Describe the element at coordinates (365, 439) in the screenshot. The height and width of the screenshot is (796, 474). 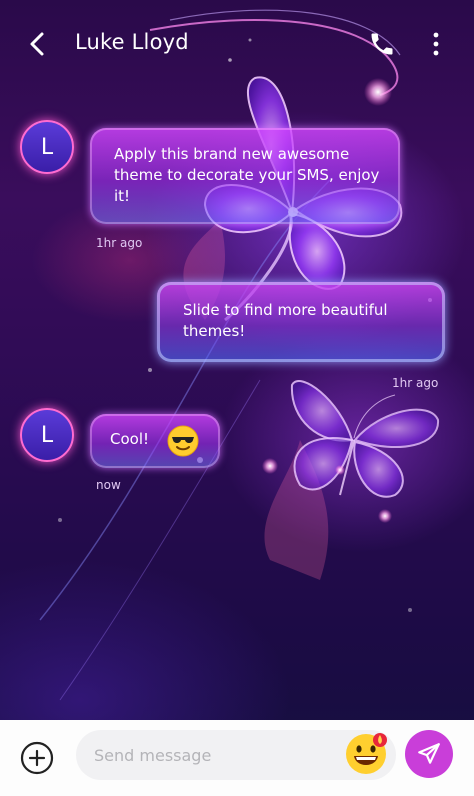
I see `small-butterfly` at that location.